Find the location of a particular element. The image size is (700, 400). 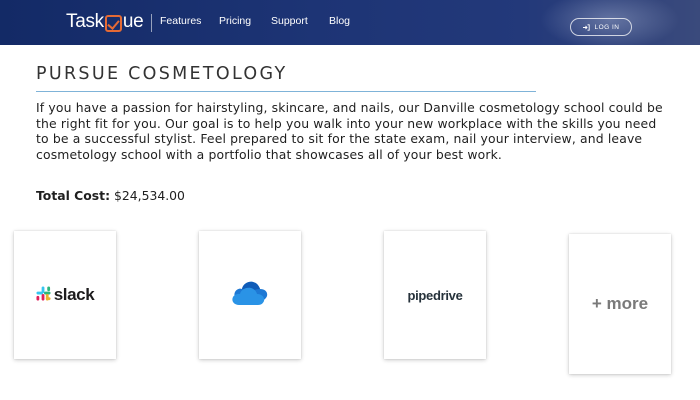

check-icon is located at coordinates (113, 23).